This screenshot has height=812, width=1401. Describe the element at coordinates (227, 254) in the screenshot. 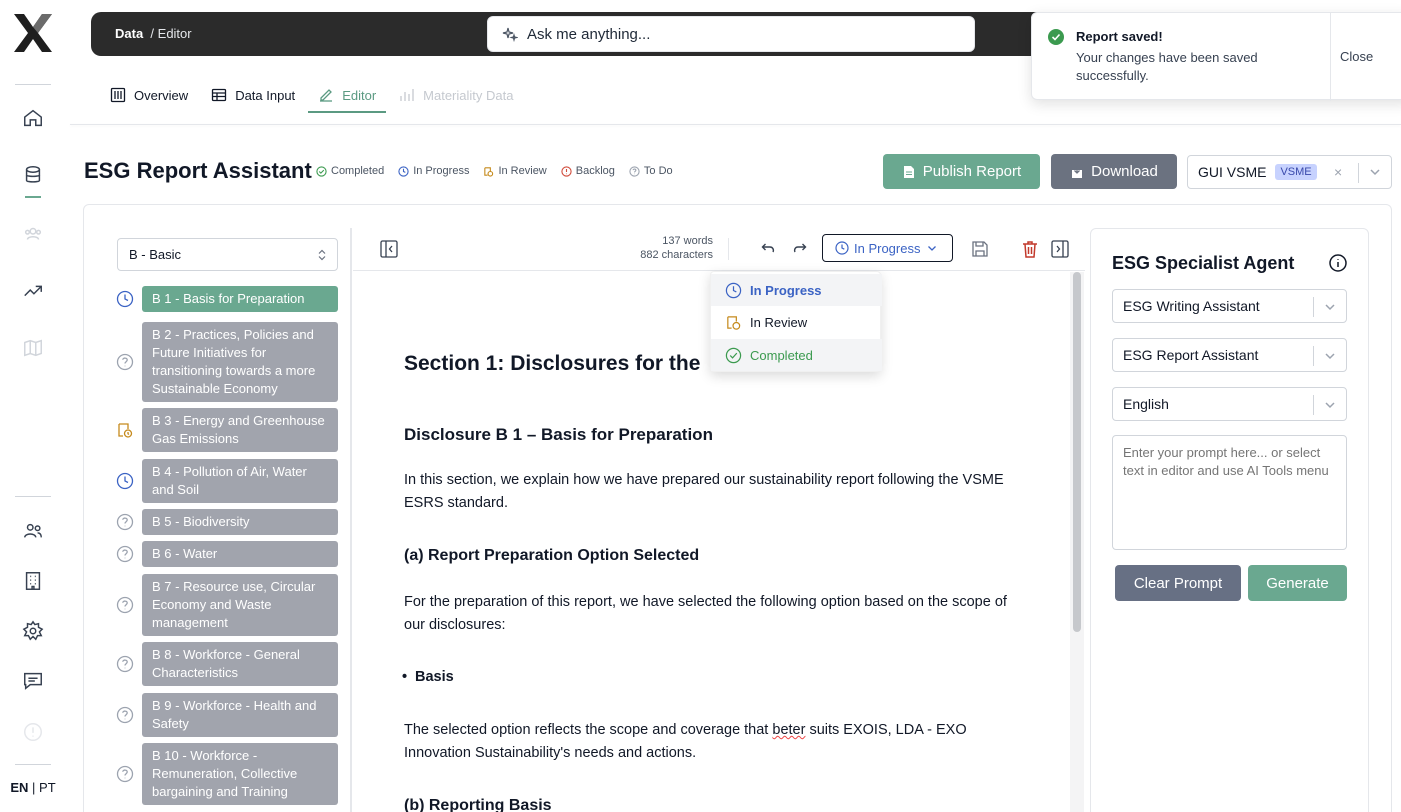

I see `section-group-select: B - Basic` at that location.